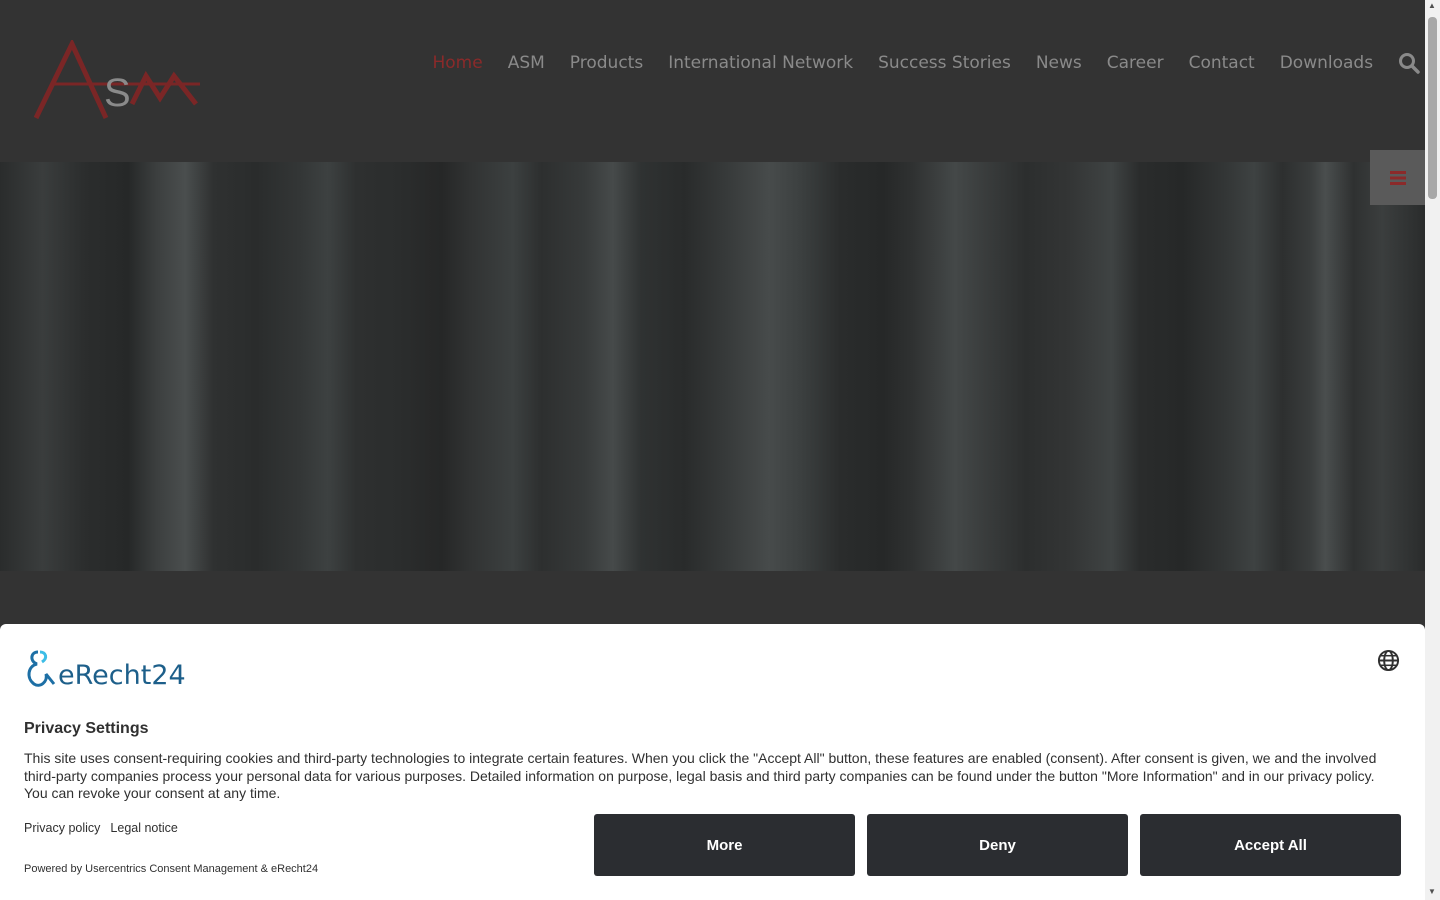 The width and height of the screenshot is (1440, 900). What do you see at coordinates (1059, 63) in the screenshot?
I see `nav-news: News` at bounding box center [1059, 63].